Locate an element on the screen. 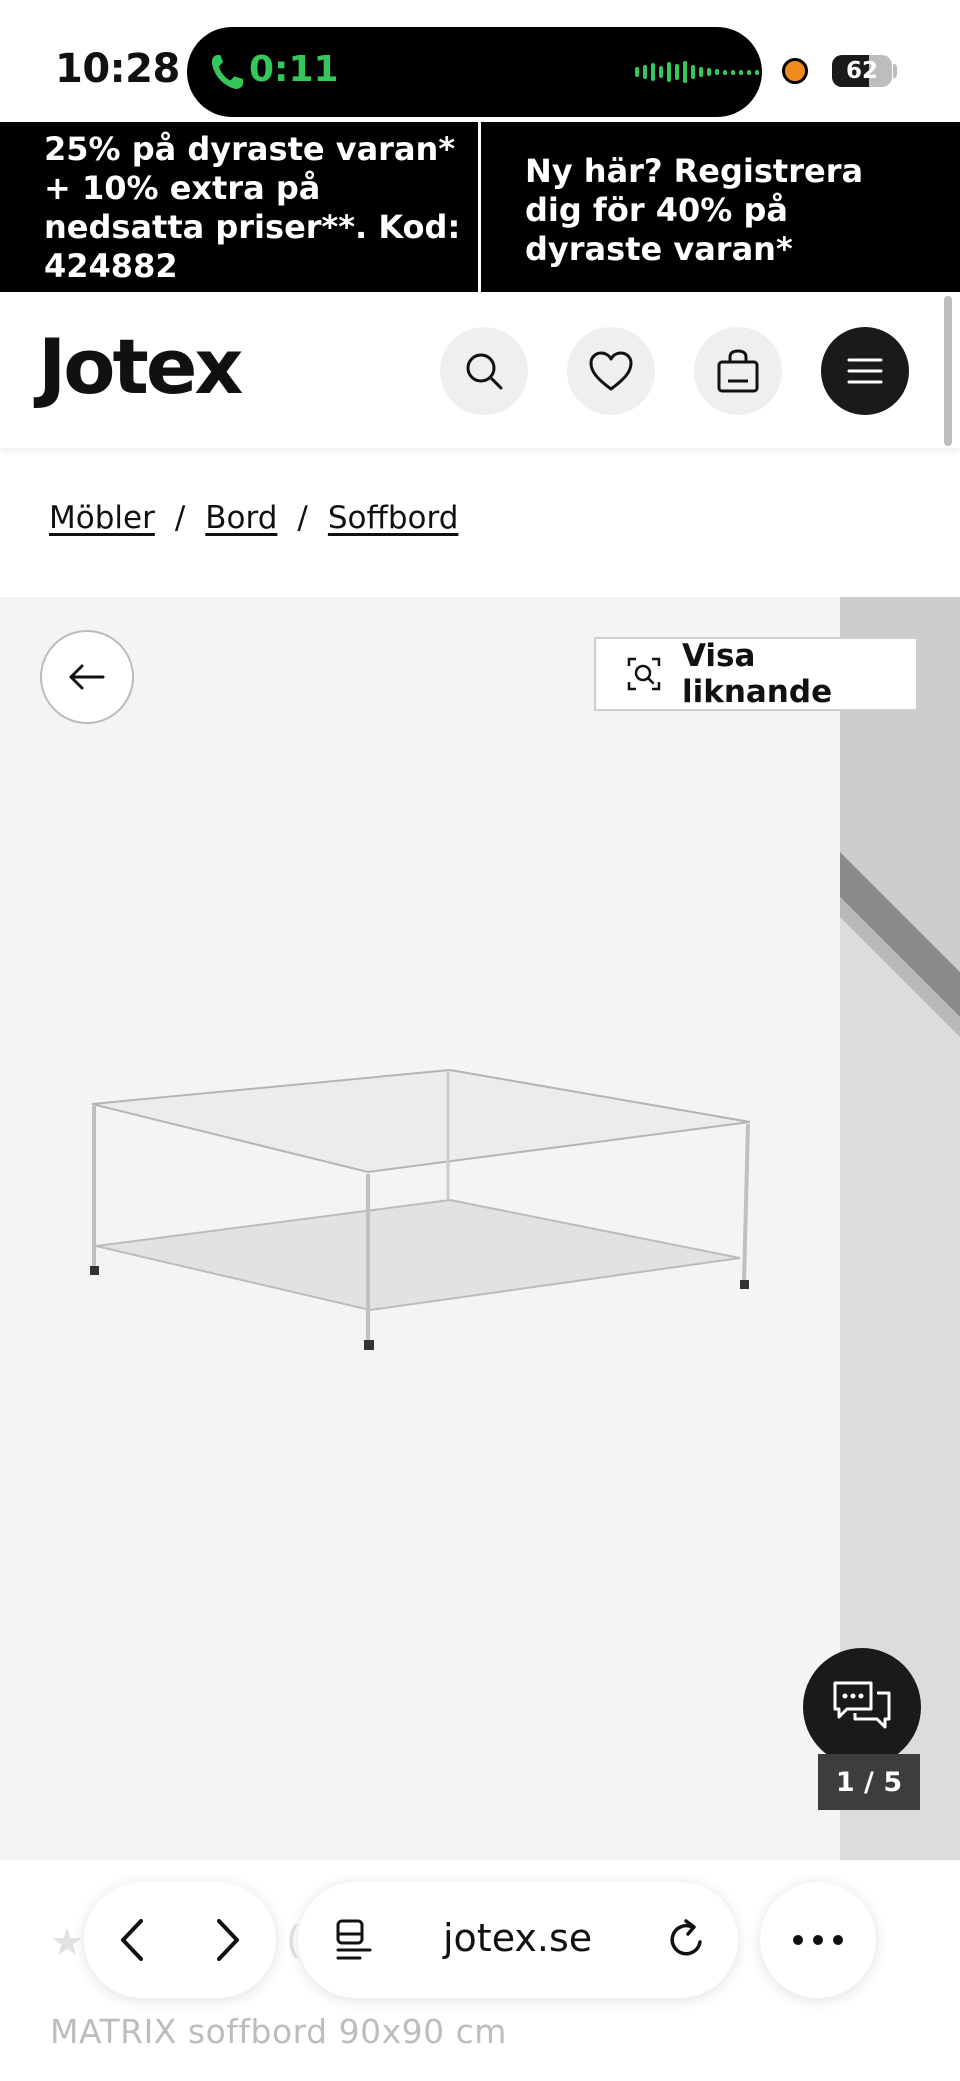 The image size is (960, 2081). show-similar-button: Visa liknande is located at coordinates (756, 674).